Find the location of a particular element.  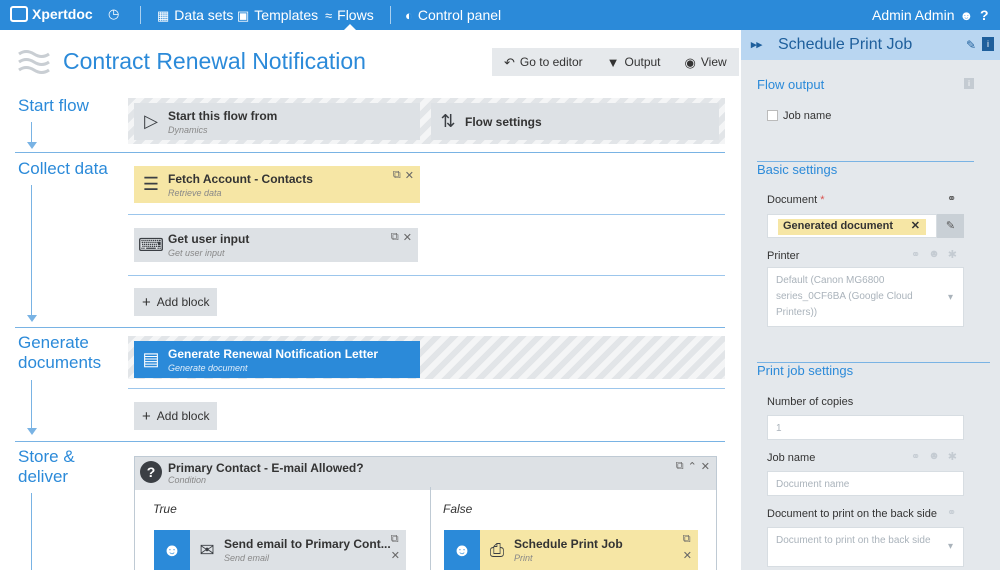

copies-input: 1 is located at coordinates (865, 427).